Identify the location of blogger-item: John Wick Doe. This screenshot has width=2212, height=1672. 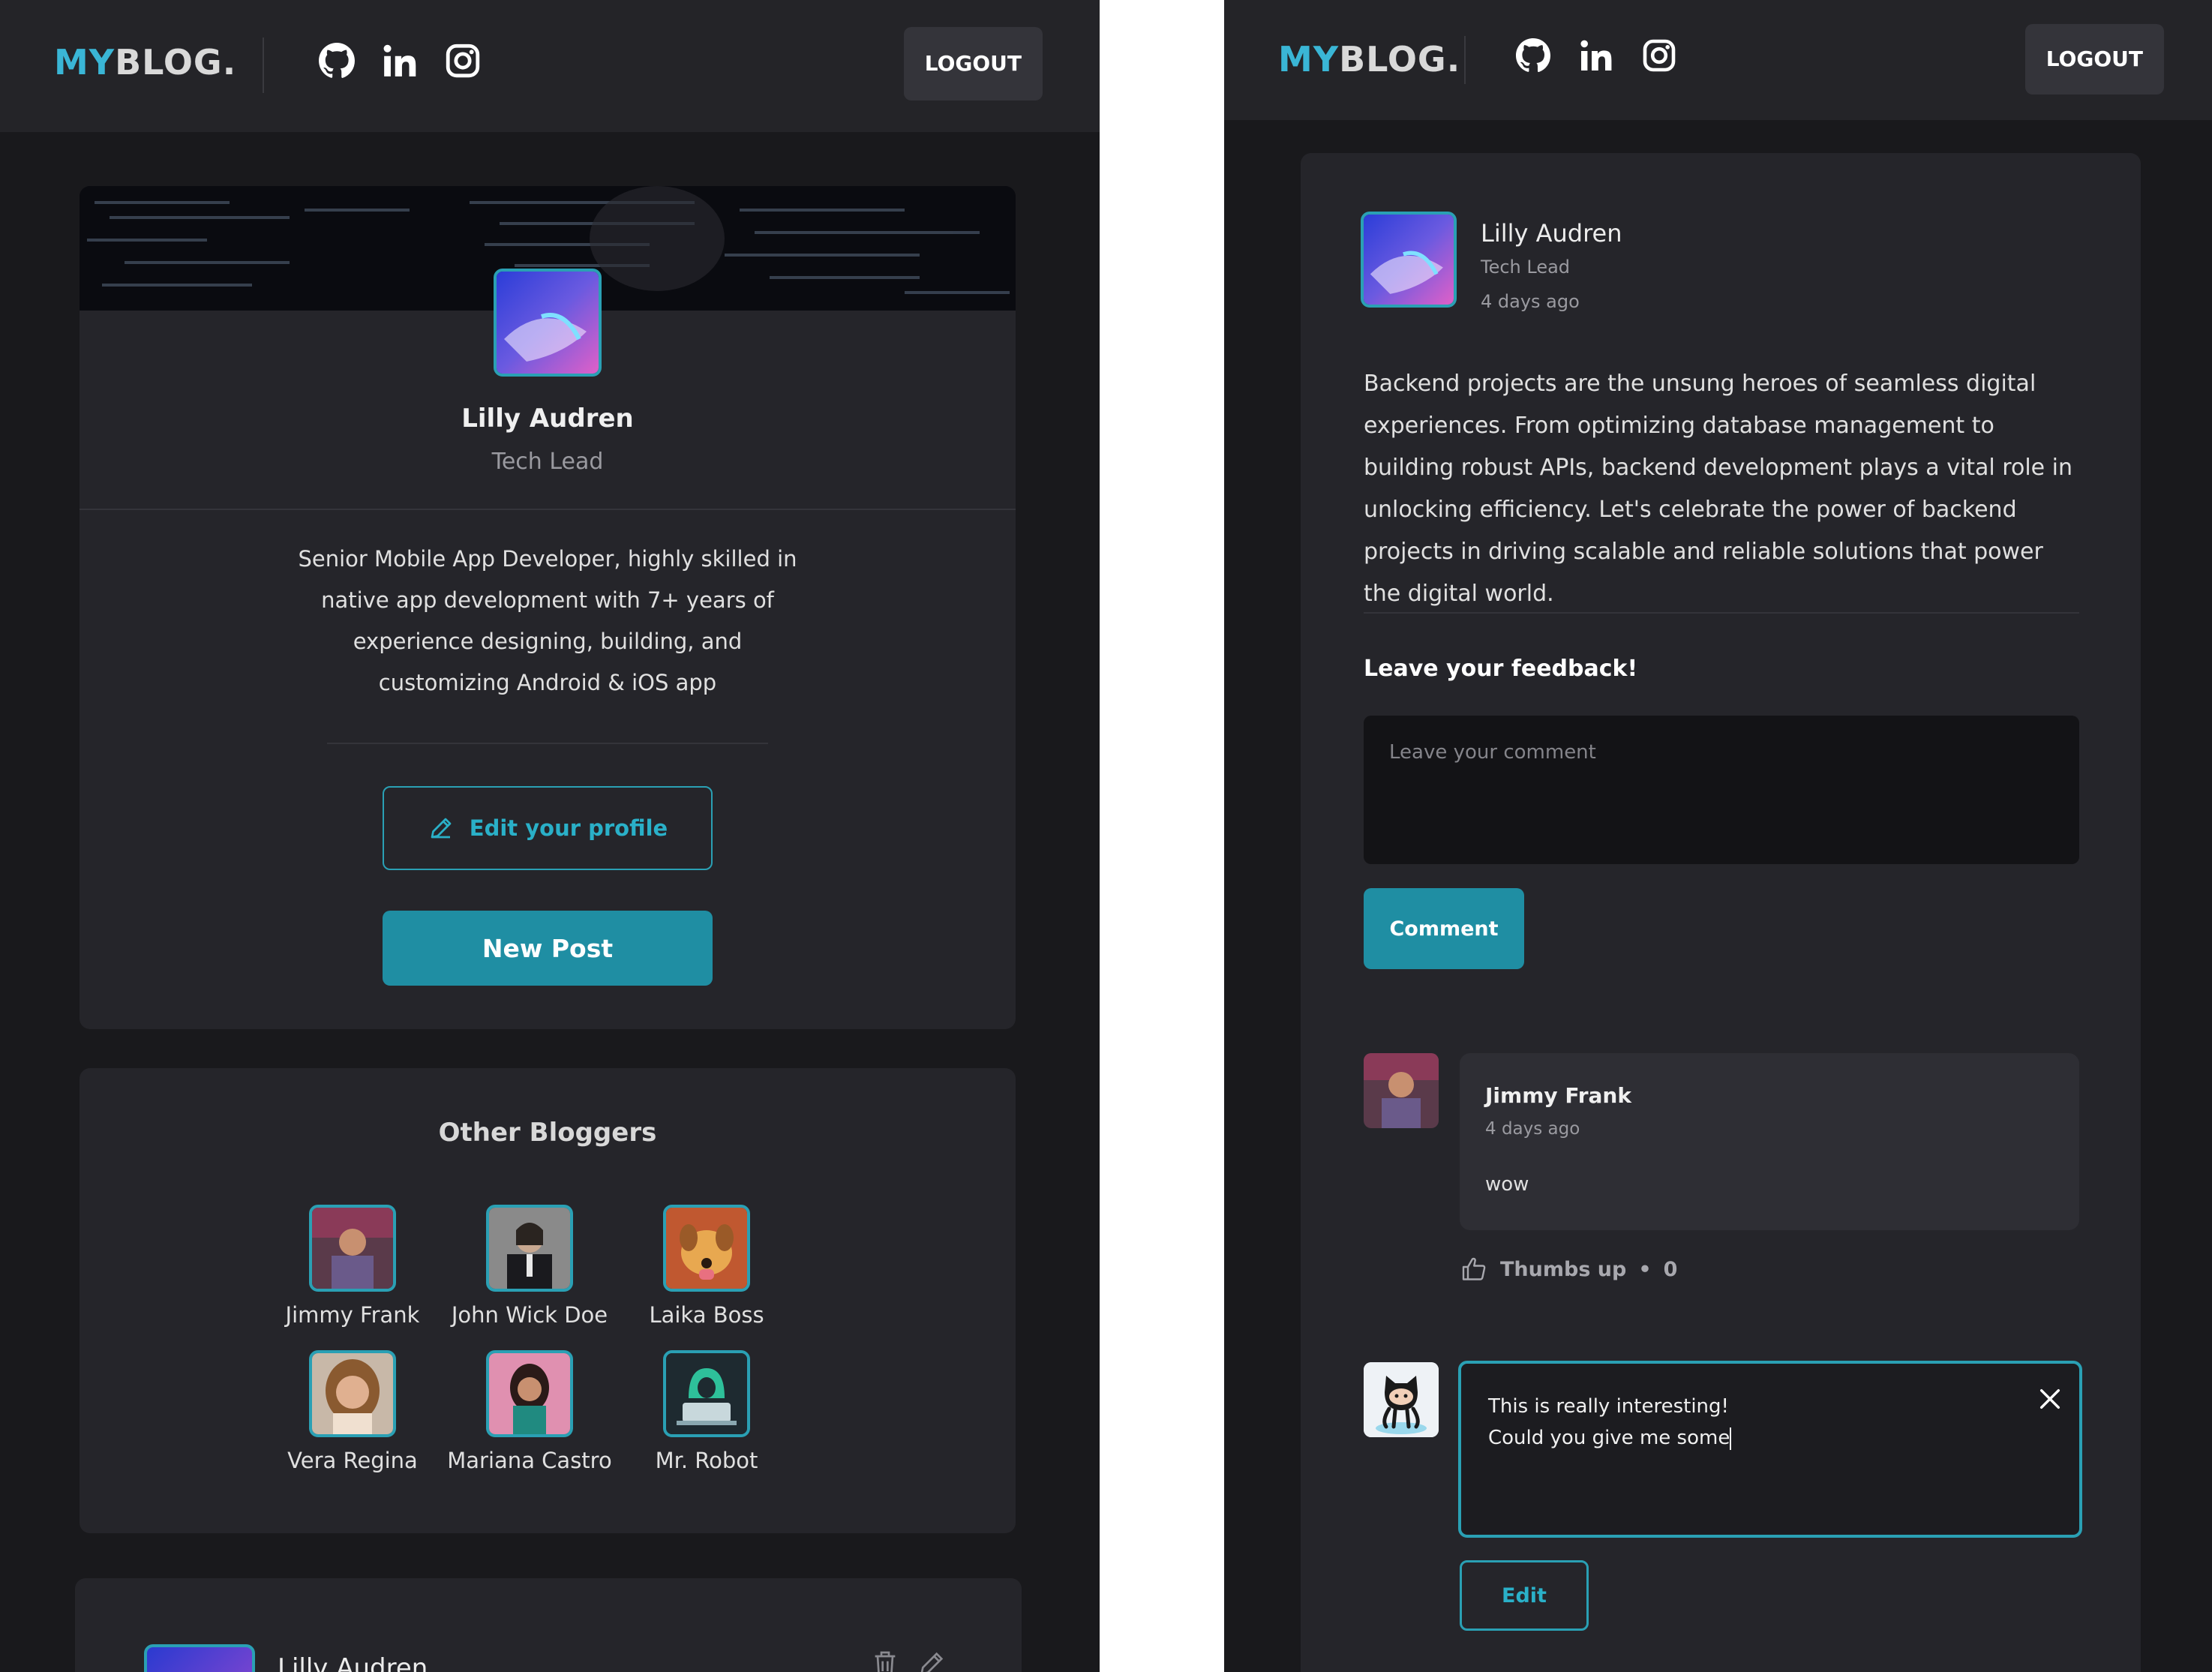
(529, 1266).